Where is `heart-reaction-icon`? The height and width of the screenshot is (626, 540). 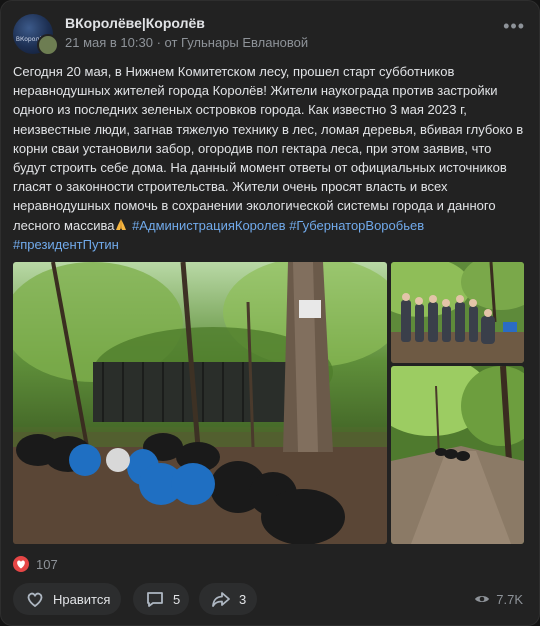
heart-reaction-icon is located at coordinates (21, 564).